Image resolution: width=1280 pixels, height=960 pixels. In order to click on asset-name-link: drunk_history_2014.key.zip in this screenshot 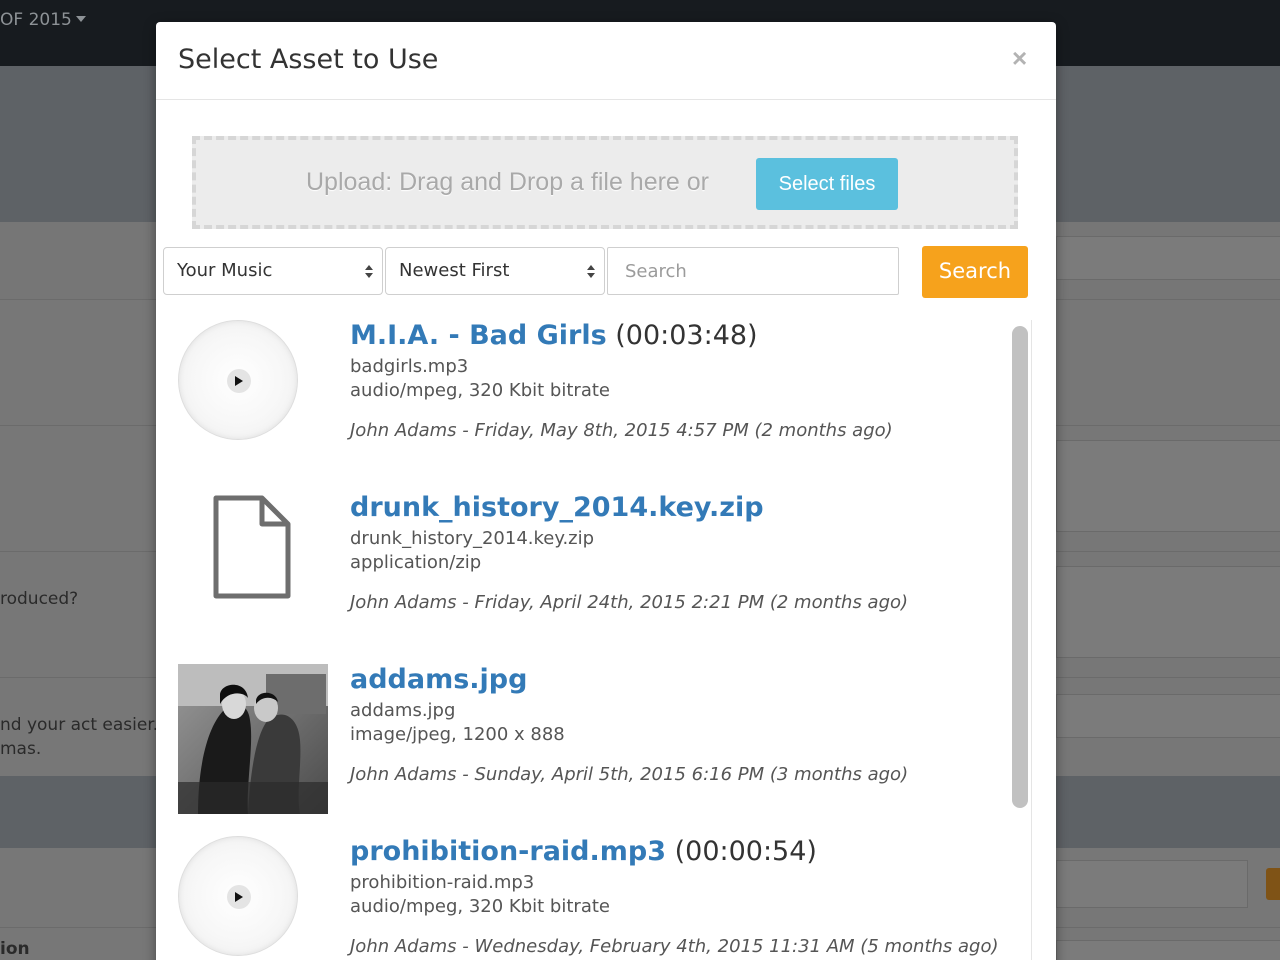, I will do `click(557, 507)`.